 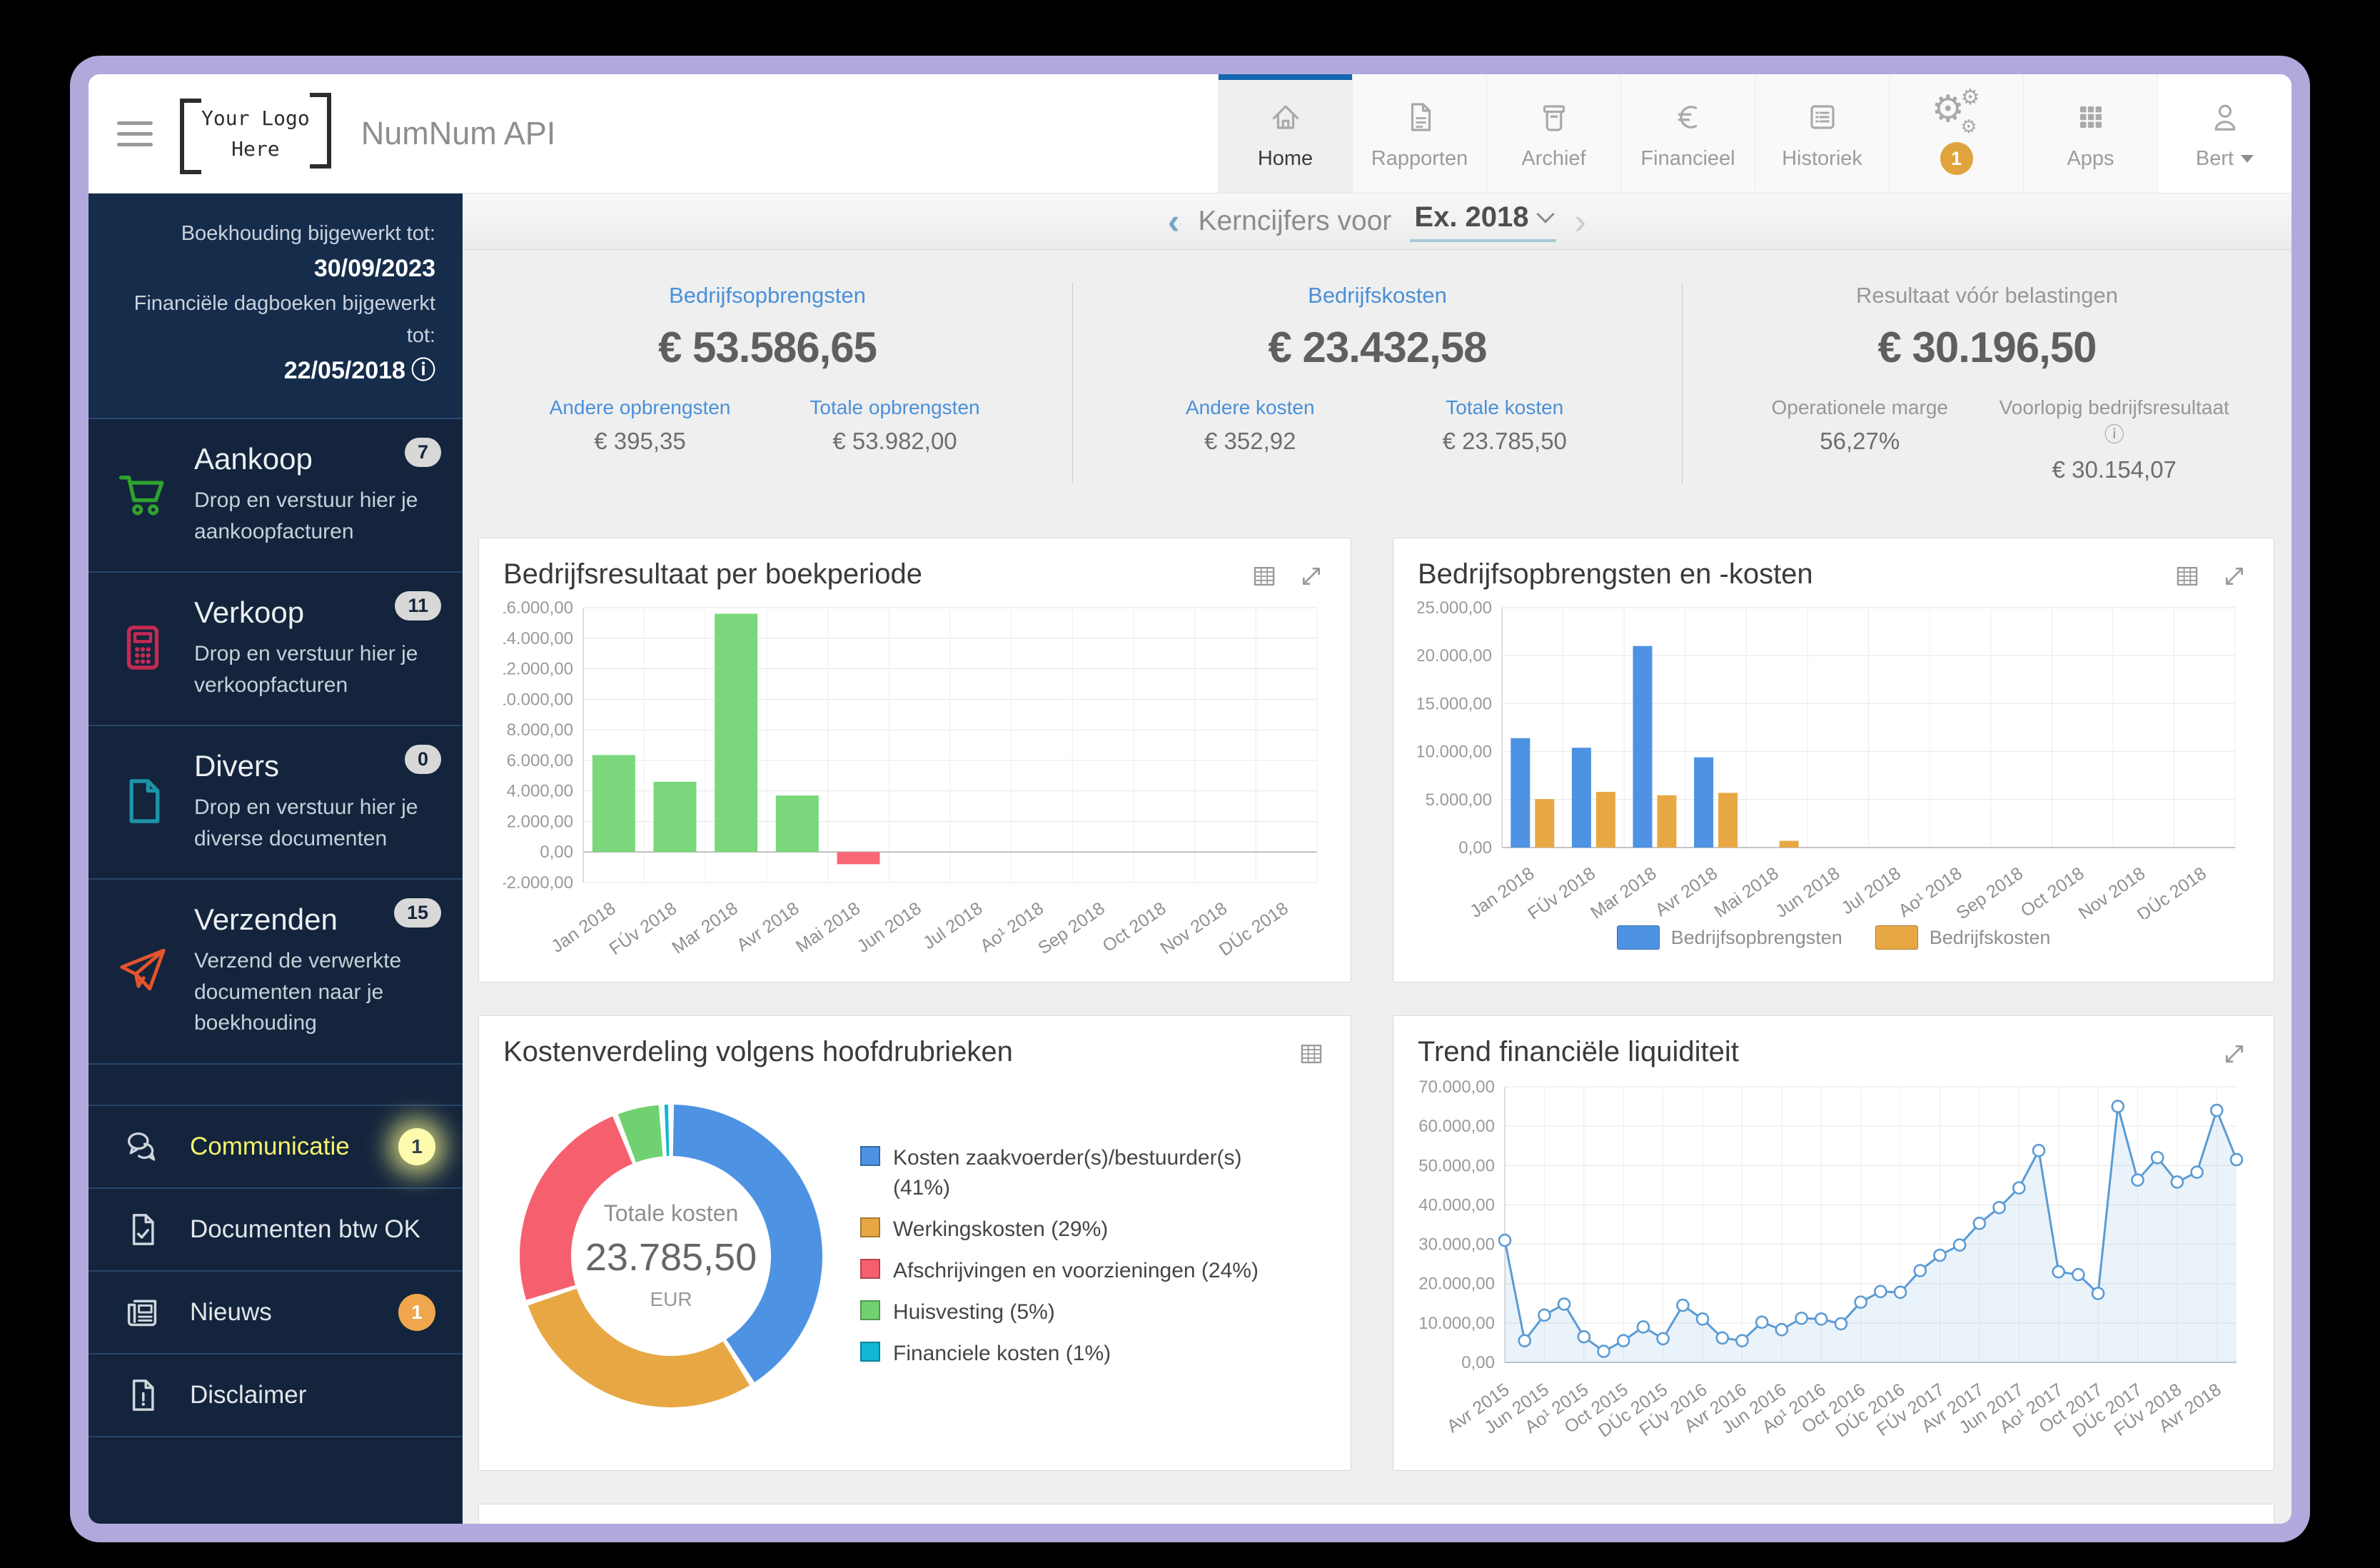 I want to click on panel-title: Kostenverdeling volgens hoofdrubrieken, so click(x=758, y=1051).